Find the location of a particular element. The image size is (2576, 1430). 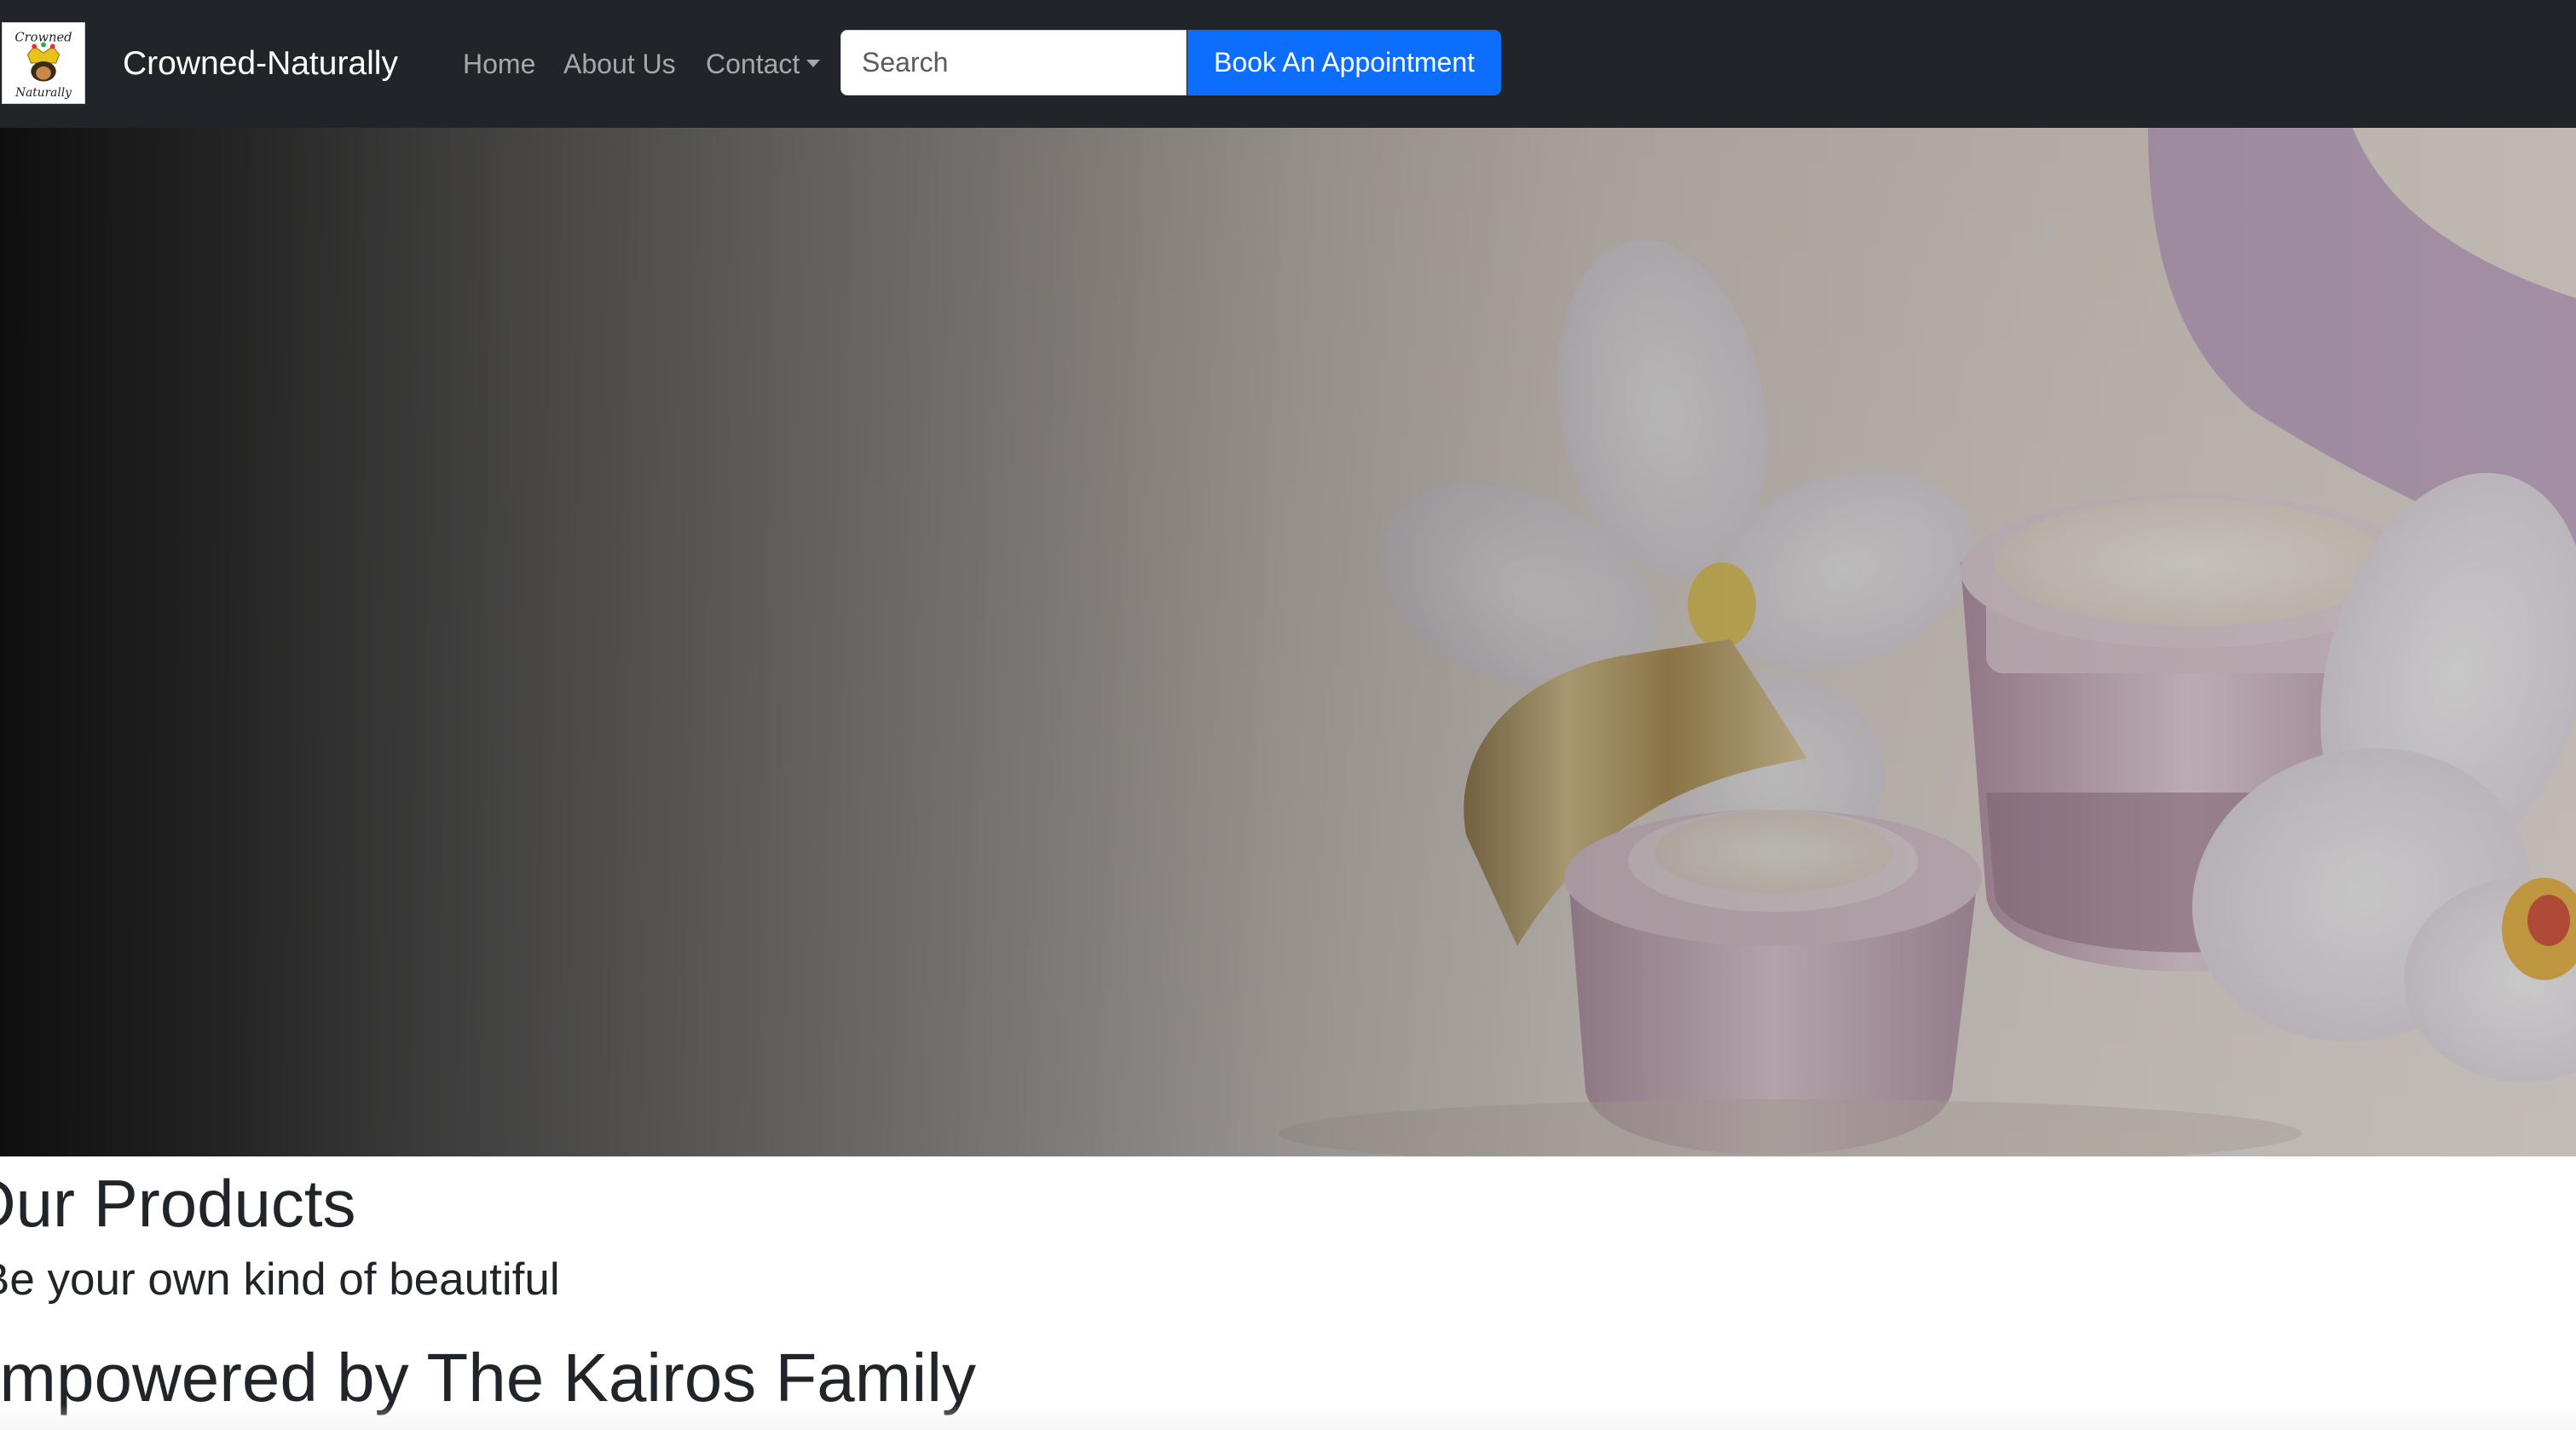

tagline: Be your own kind of beautiful is located at coordinates (280, 1279).